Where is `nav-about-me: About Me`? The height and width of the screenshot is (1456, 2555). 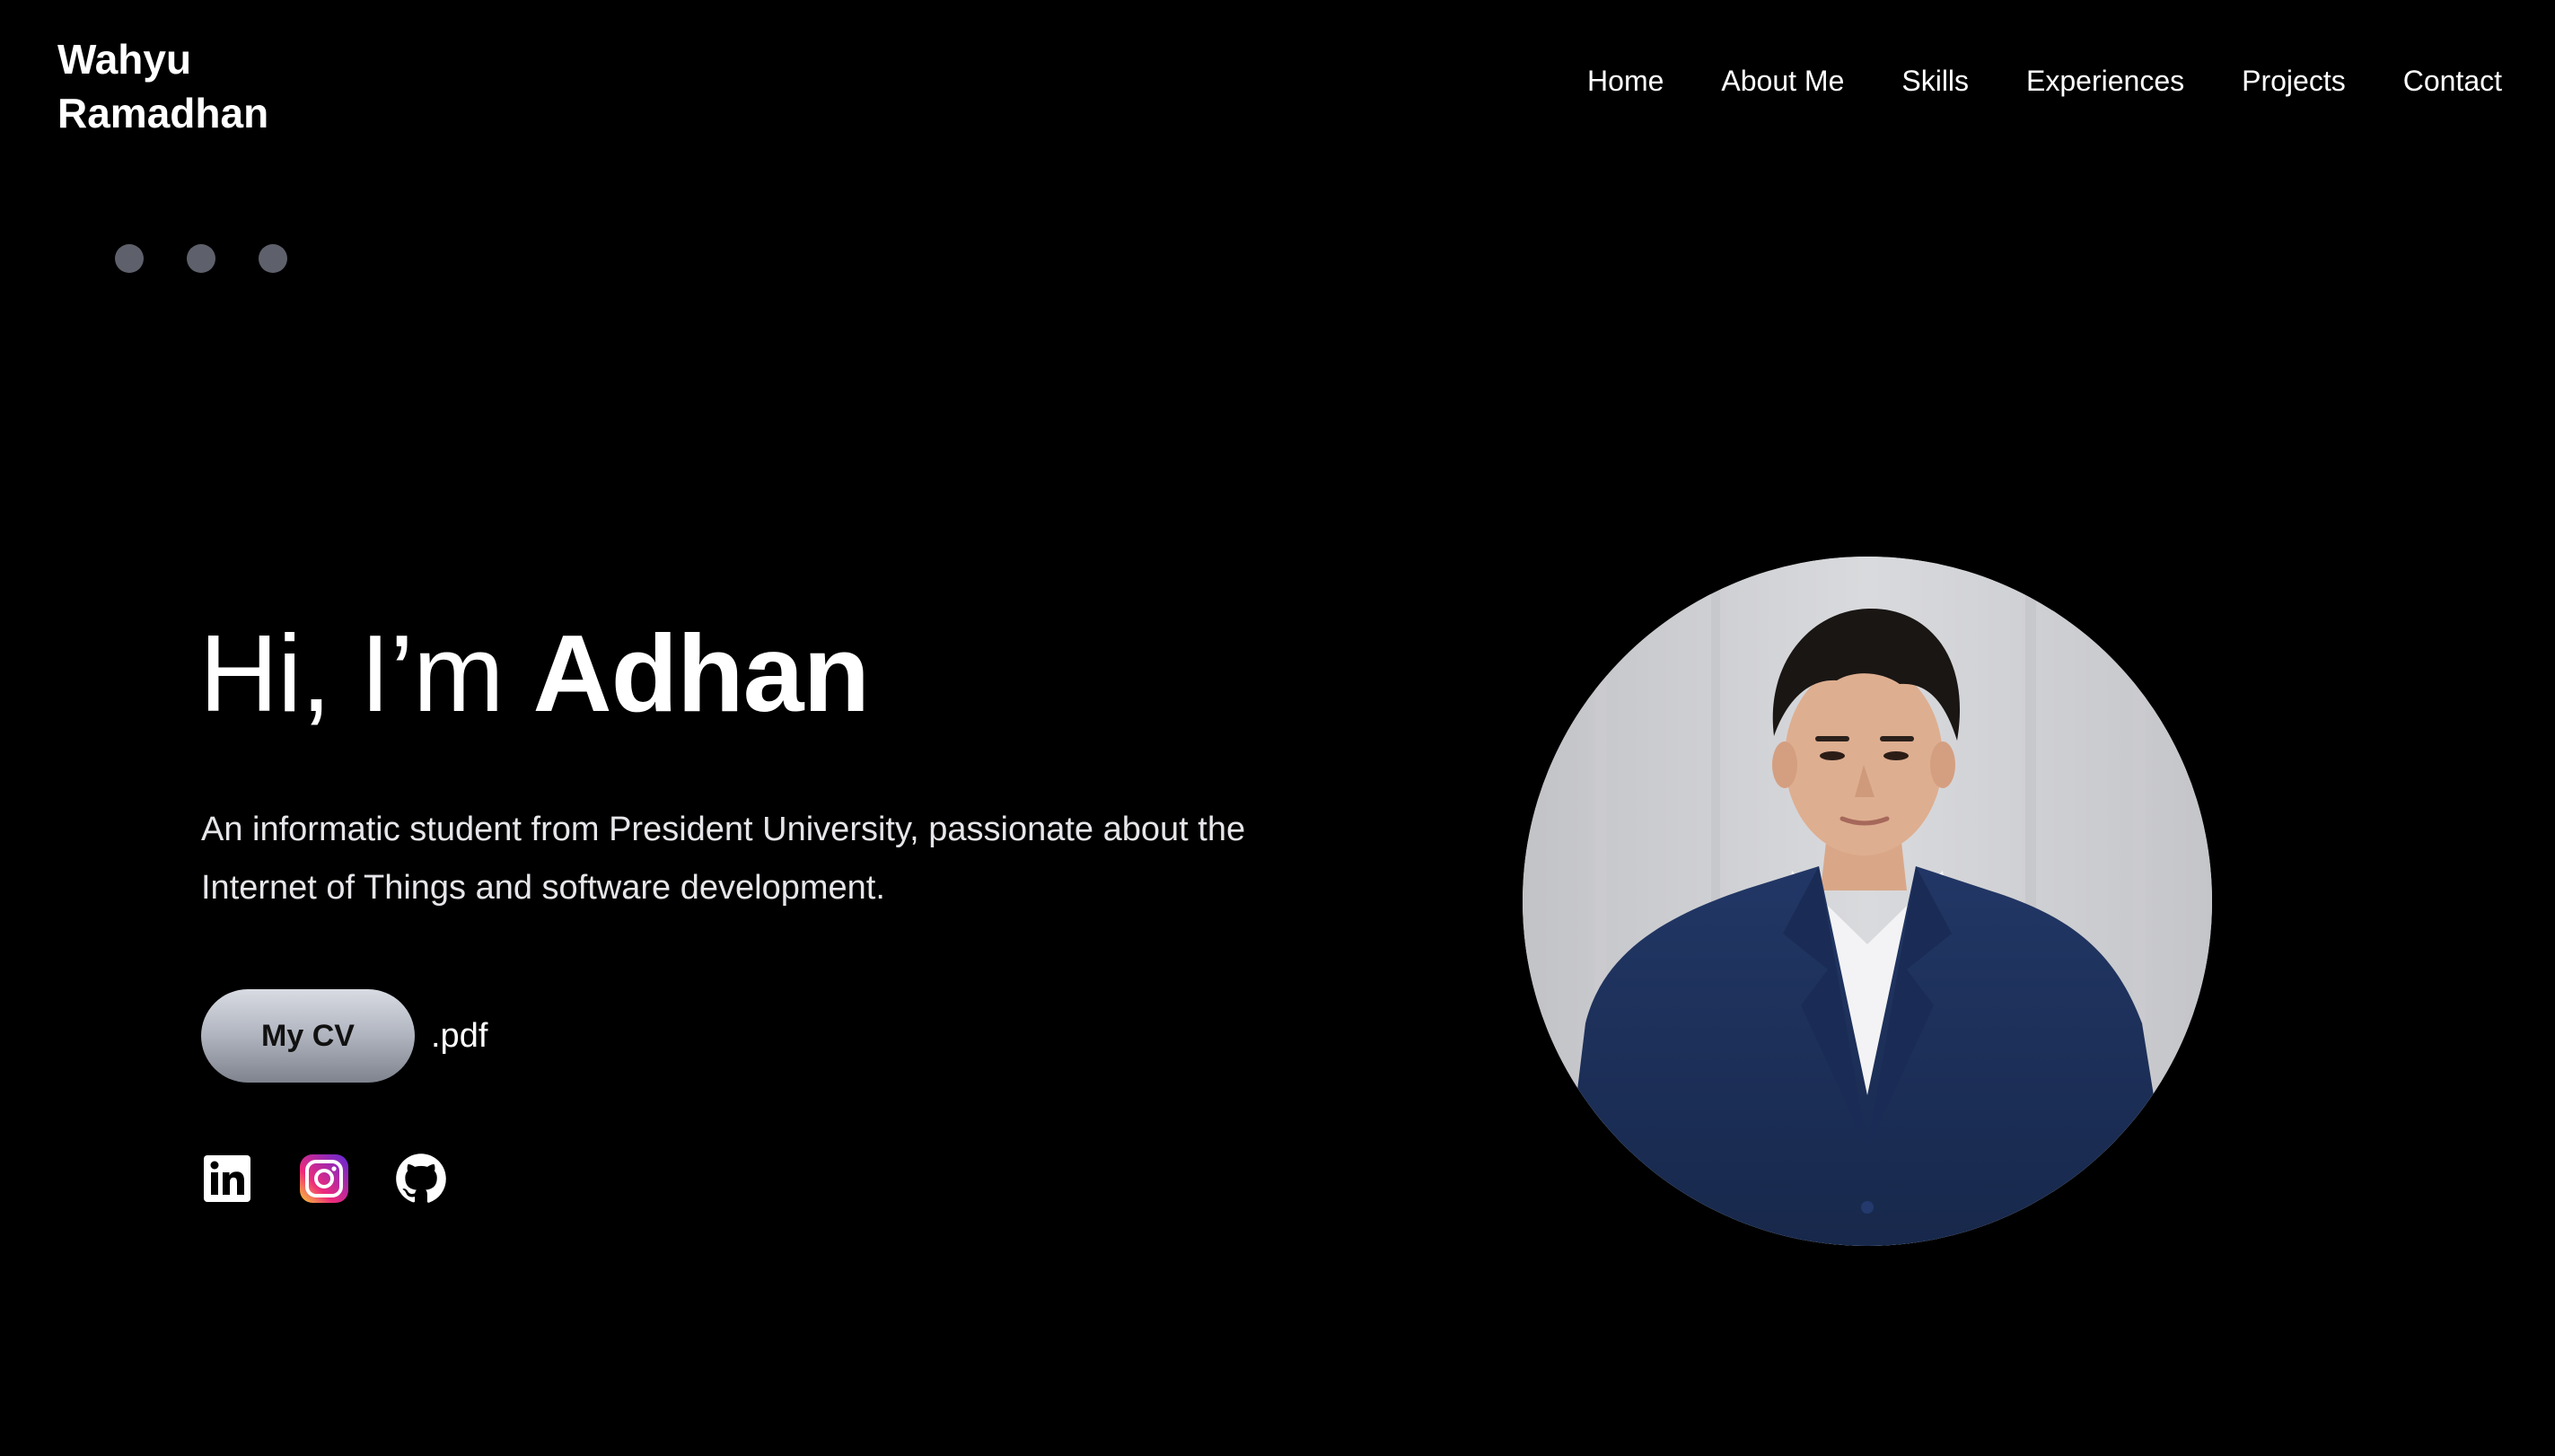 nav-about-me: About Me is located at coordinates (1782, 81).